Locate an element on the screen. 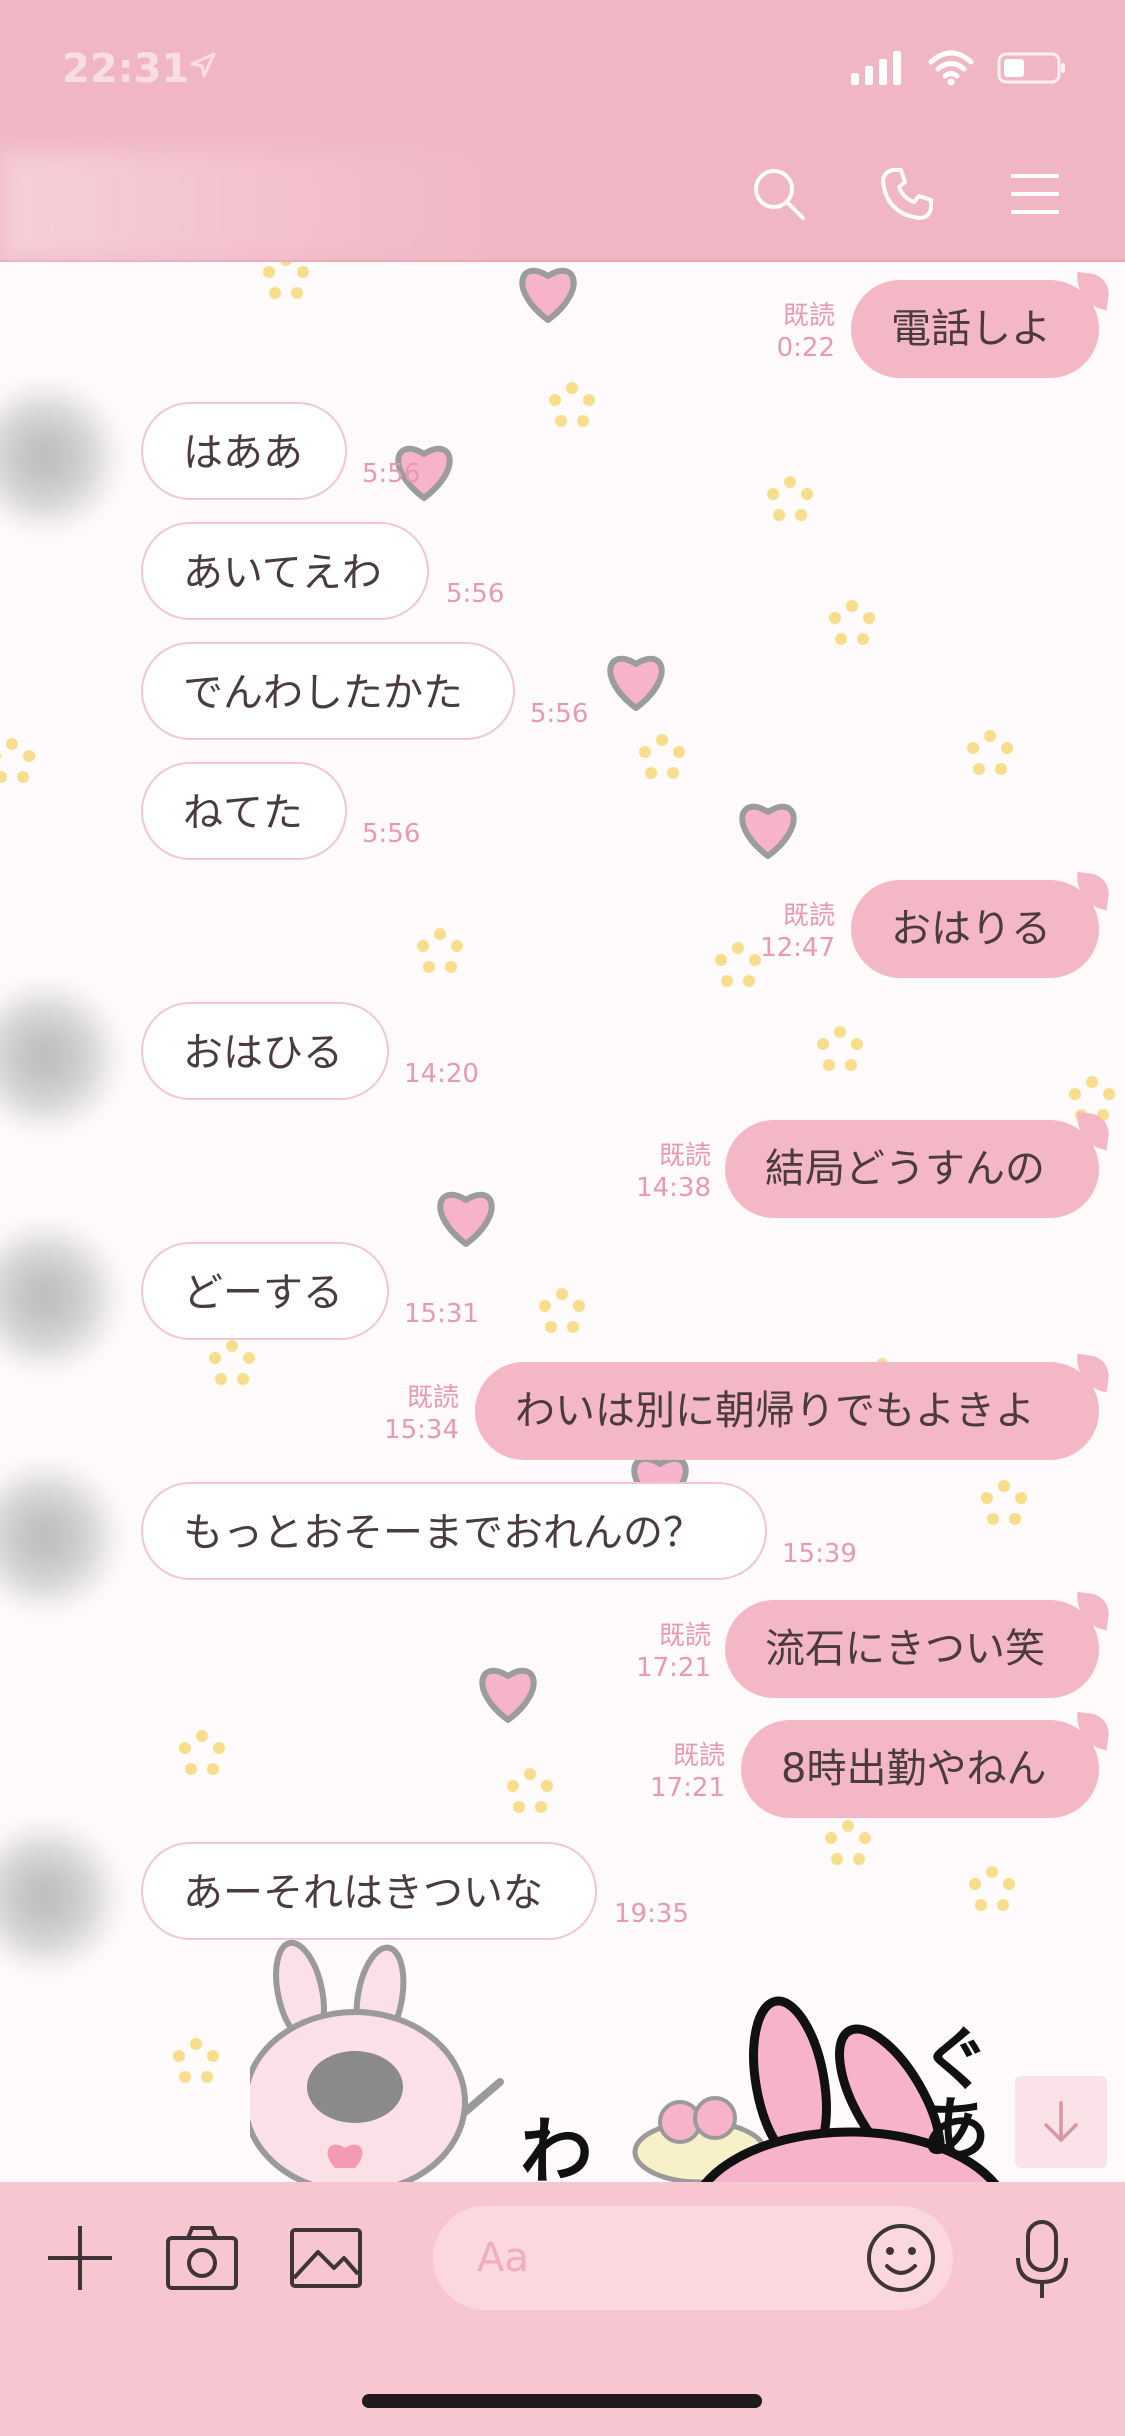 The image size is (1125, 2436). message-bubble-received: どーする is located at coordinates (265, 1291).